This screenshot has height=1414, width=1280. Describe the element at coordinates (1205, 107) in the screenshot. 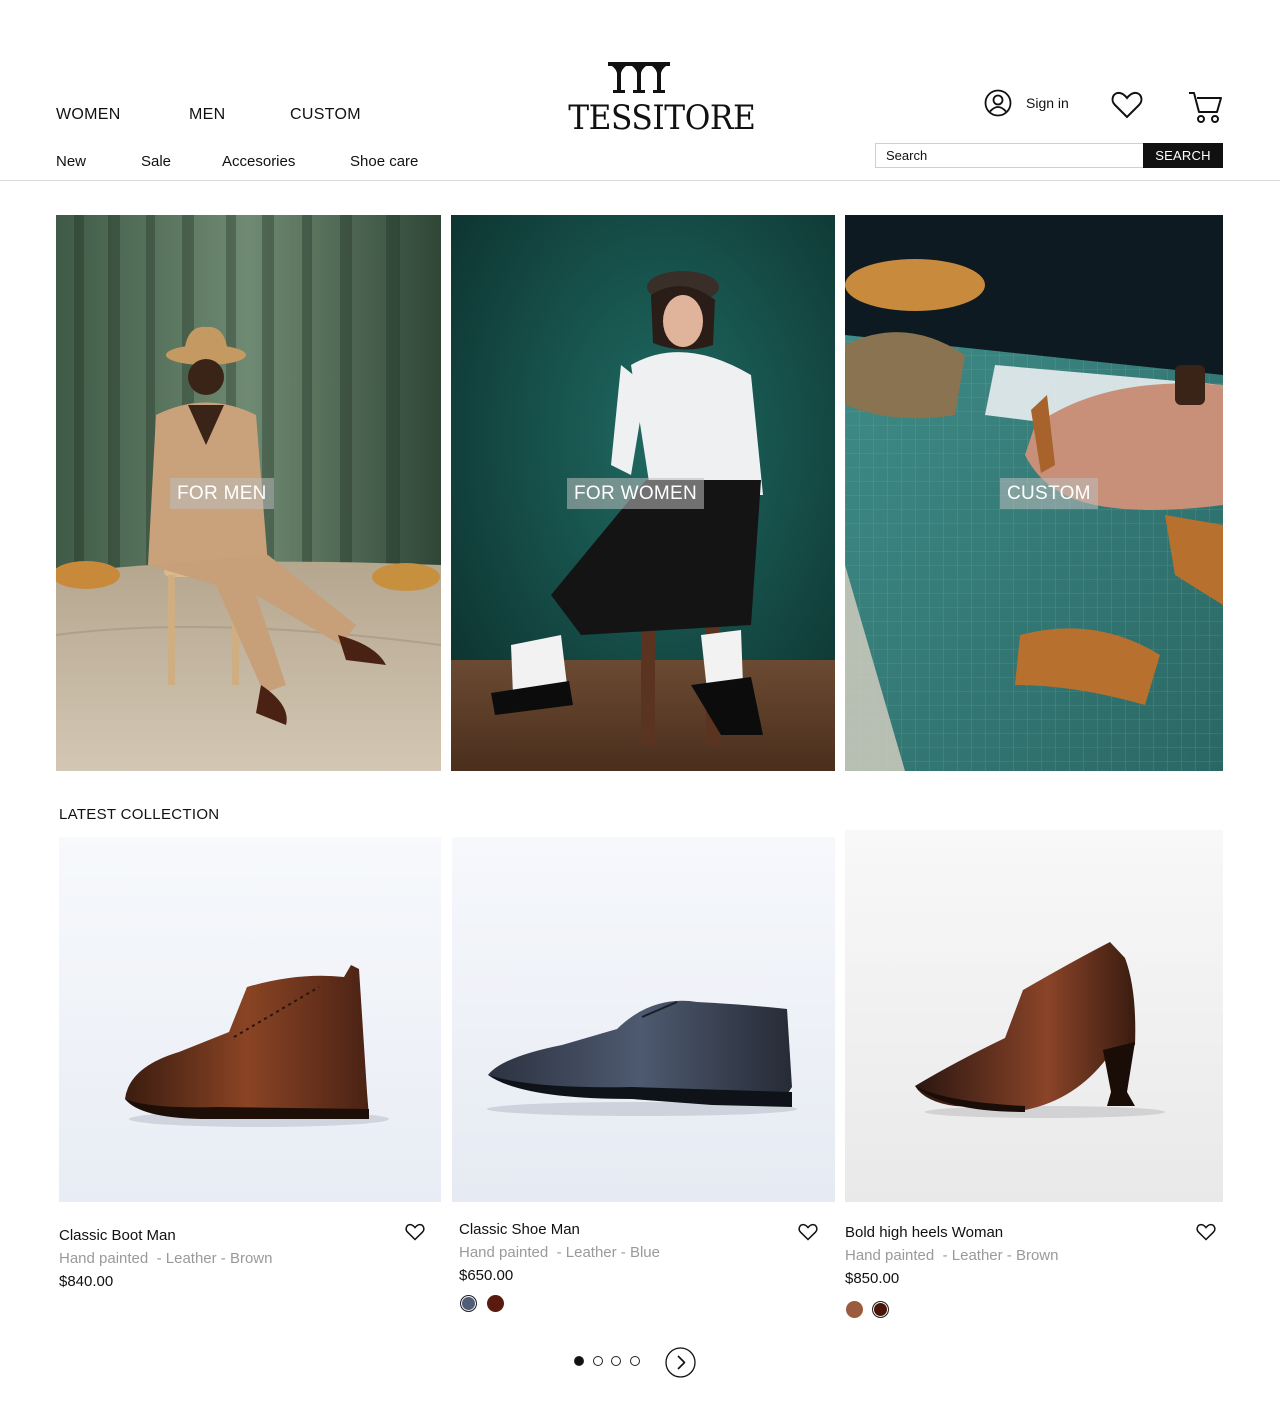

I see `cart-icon` at that location.